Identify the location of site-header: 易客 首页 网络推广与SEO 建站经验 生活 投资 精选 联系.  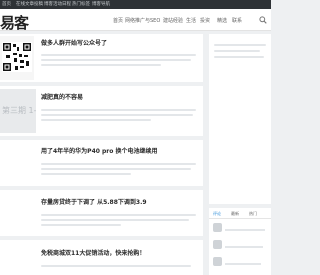
(135, 21).